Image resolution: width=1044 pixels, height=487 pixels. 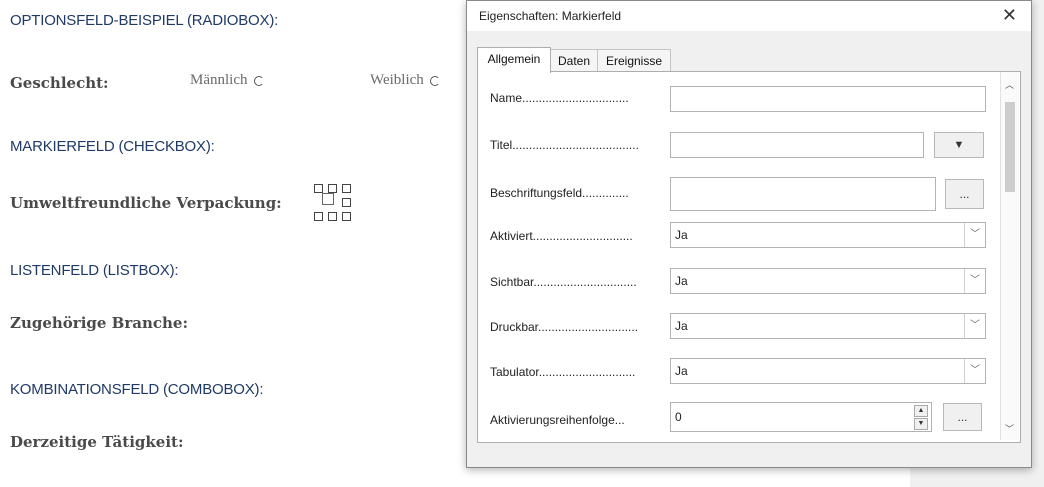 I want to click on female-option: Weiblich, so click(x=405, y=80).